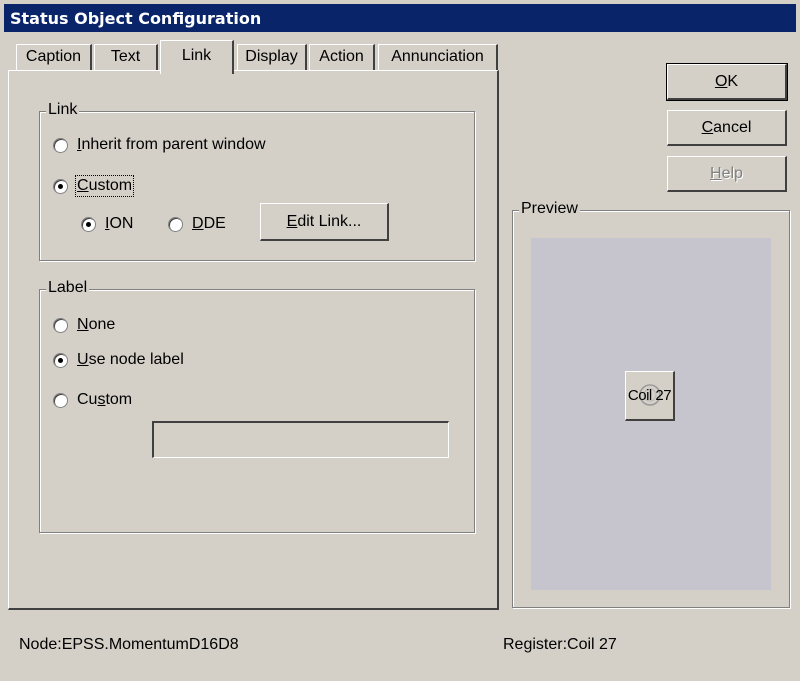 This screenshot has width=800, height=681. I want to click on label-custom-radio-label: Custom, so click(105, 399).